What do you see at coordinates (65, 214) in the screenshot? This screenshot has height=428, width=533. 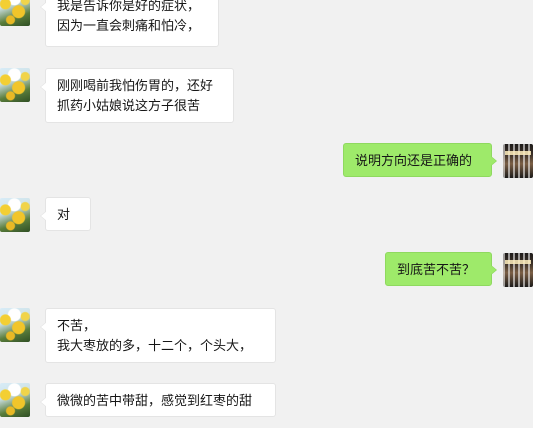 I see `message-bubble: 对` at bounding box center [65, 214].